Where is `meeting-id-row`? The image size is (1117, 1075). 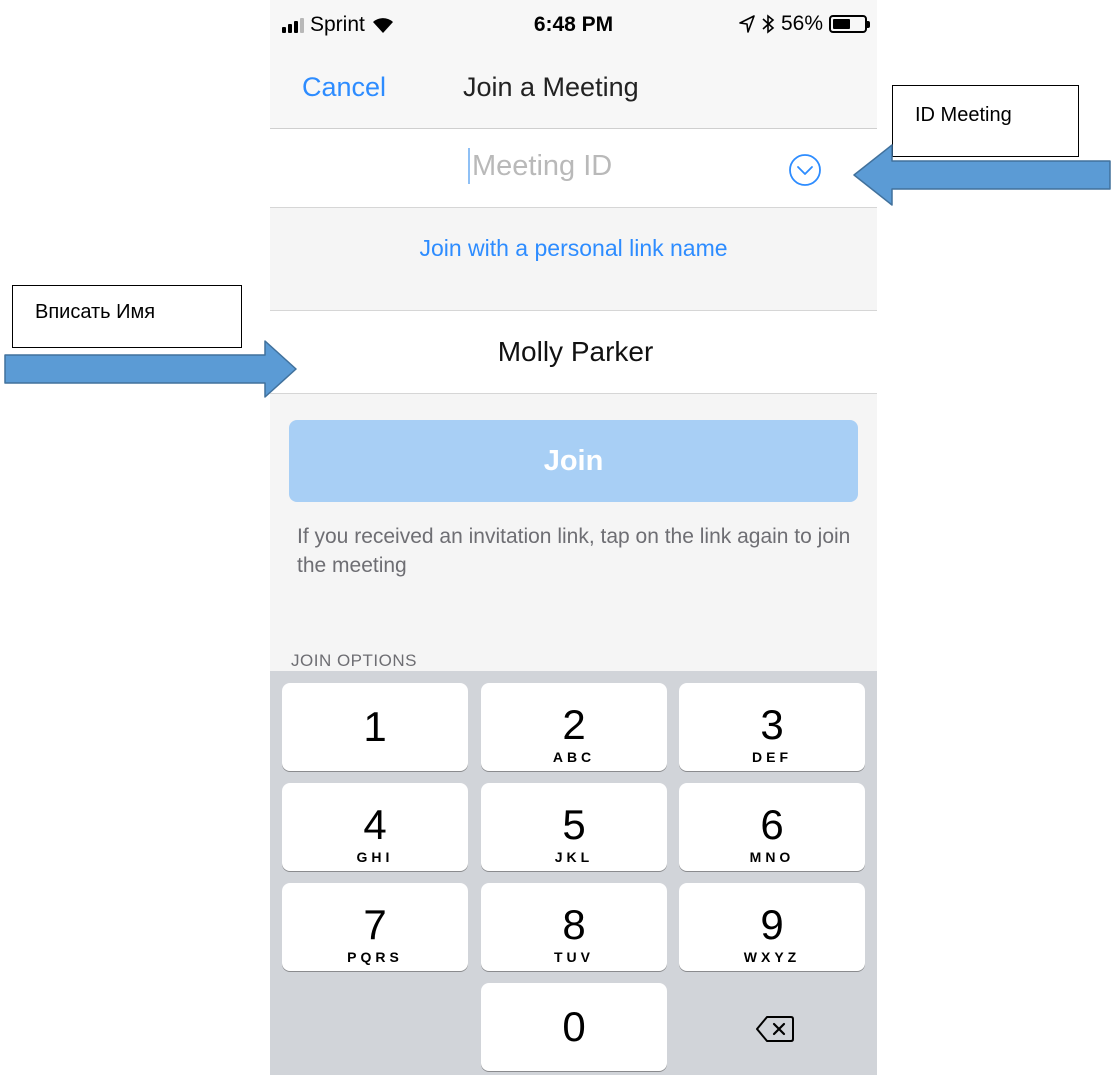
meeting-id-row is located at coordinates (573, 168).